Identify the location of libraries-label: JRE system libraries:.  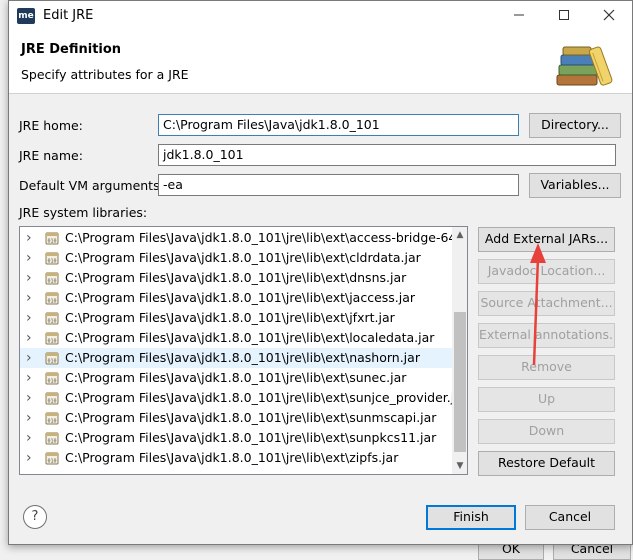
(83, 212).